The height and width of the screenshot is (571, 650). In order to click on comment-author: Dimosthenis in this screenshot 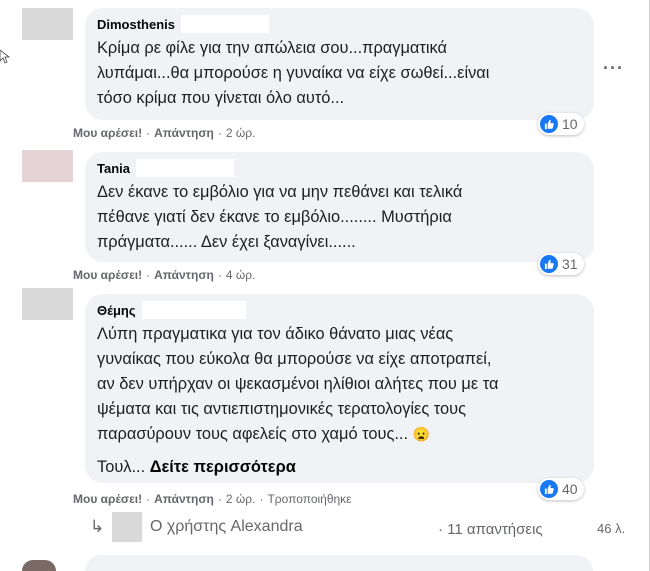, I will do `click(136, 24)`.